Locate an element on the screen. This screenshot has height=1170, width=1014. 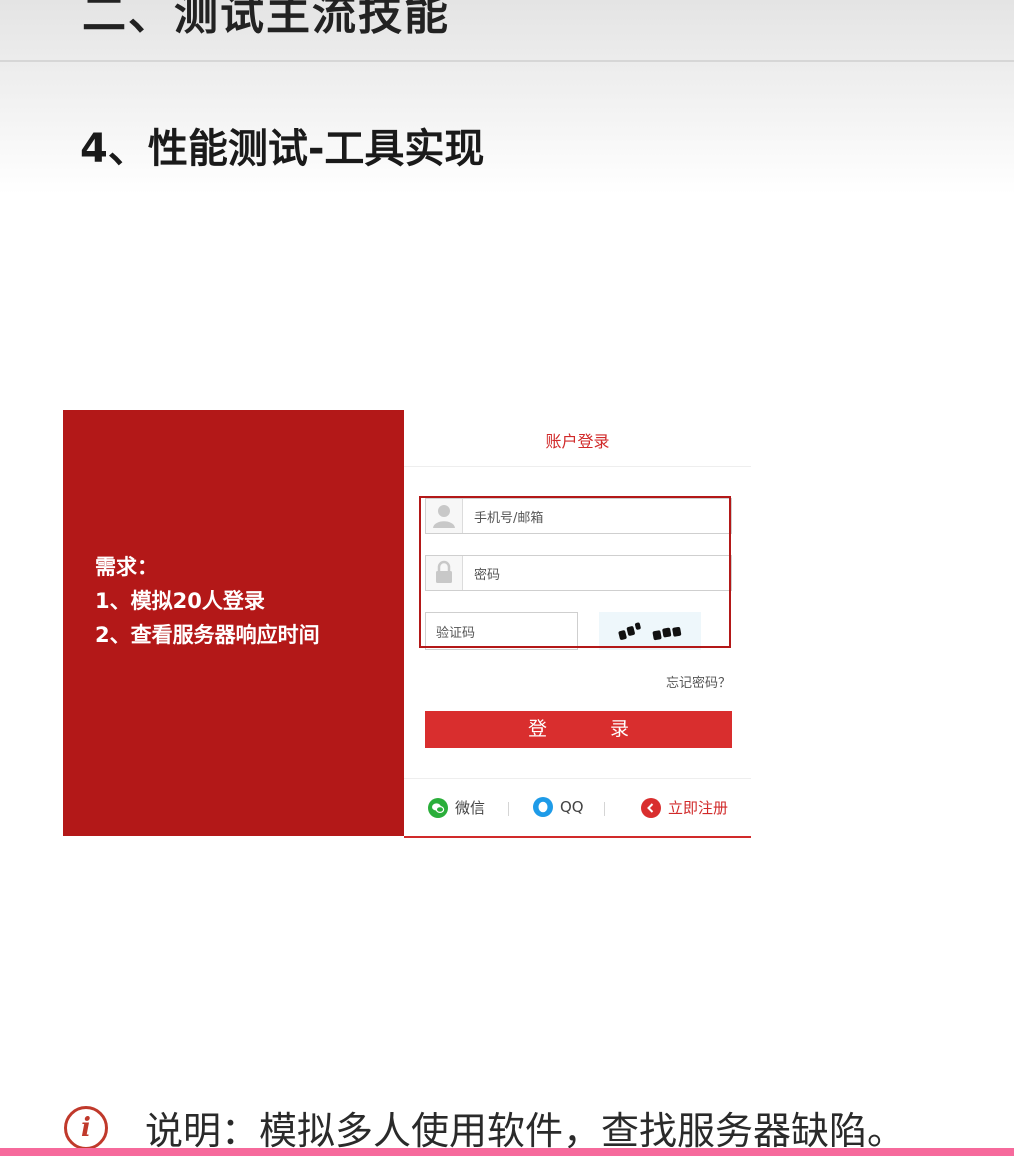
qq-icon is located at coordinates (543, 807).